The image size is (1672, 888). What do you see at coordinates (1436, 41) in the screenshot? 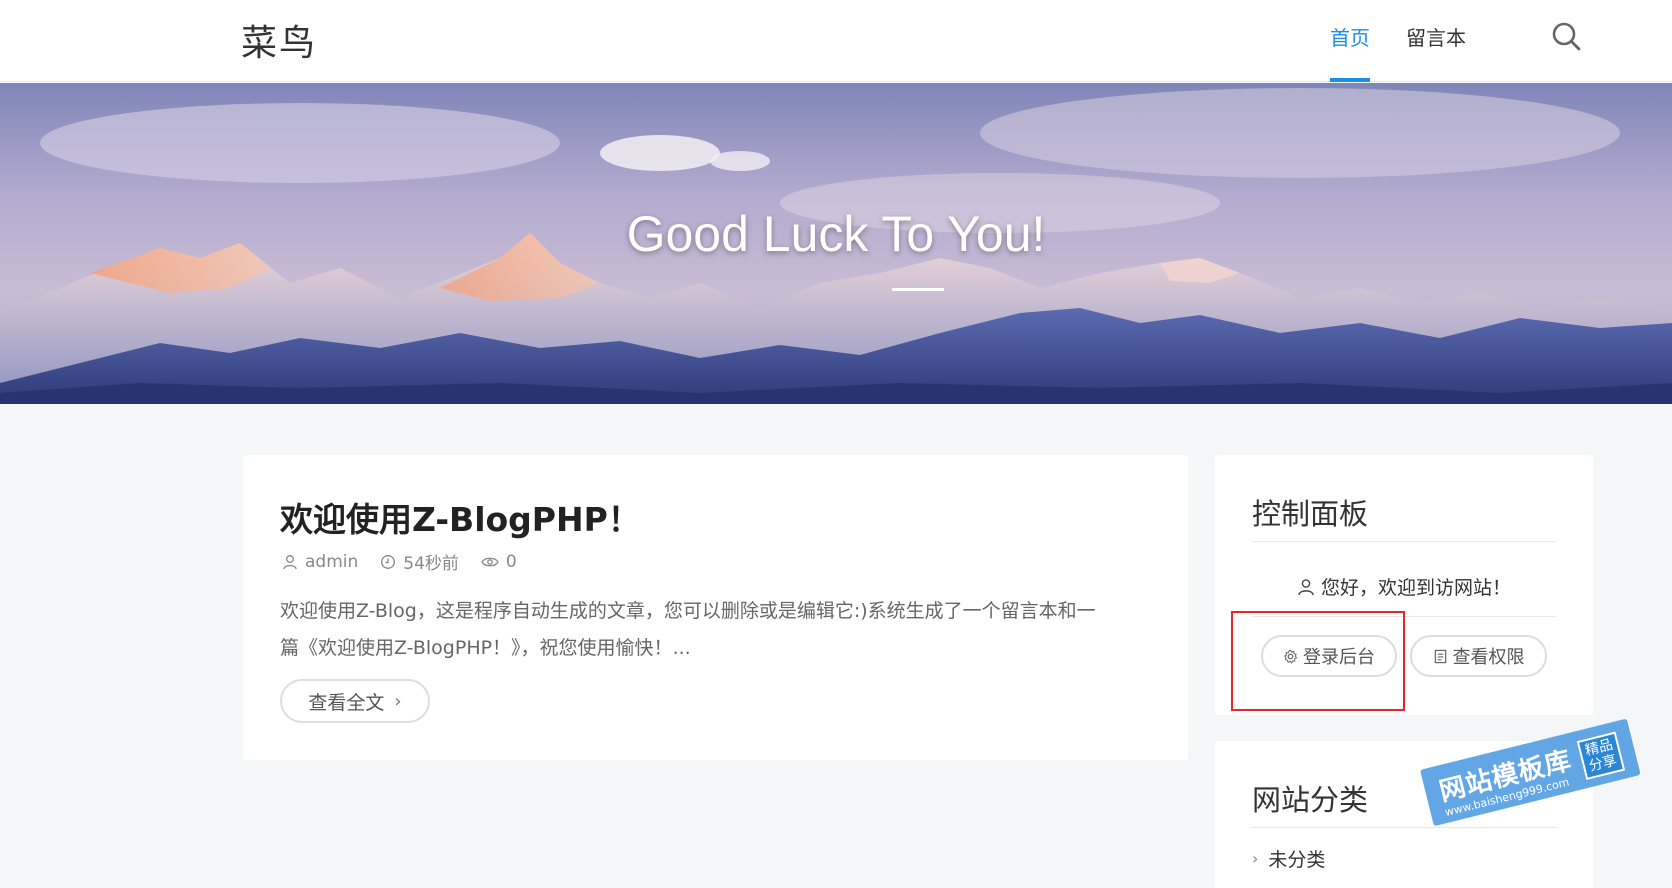
I see `nav-item-guestbook: 留言本` at bounding box center [1436, 41].